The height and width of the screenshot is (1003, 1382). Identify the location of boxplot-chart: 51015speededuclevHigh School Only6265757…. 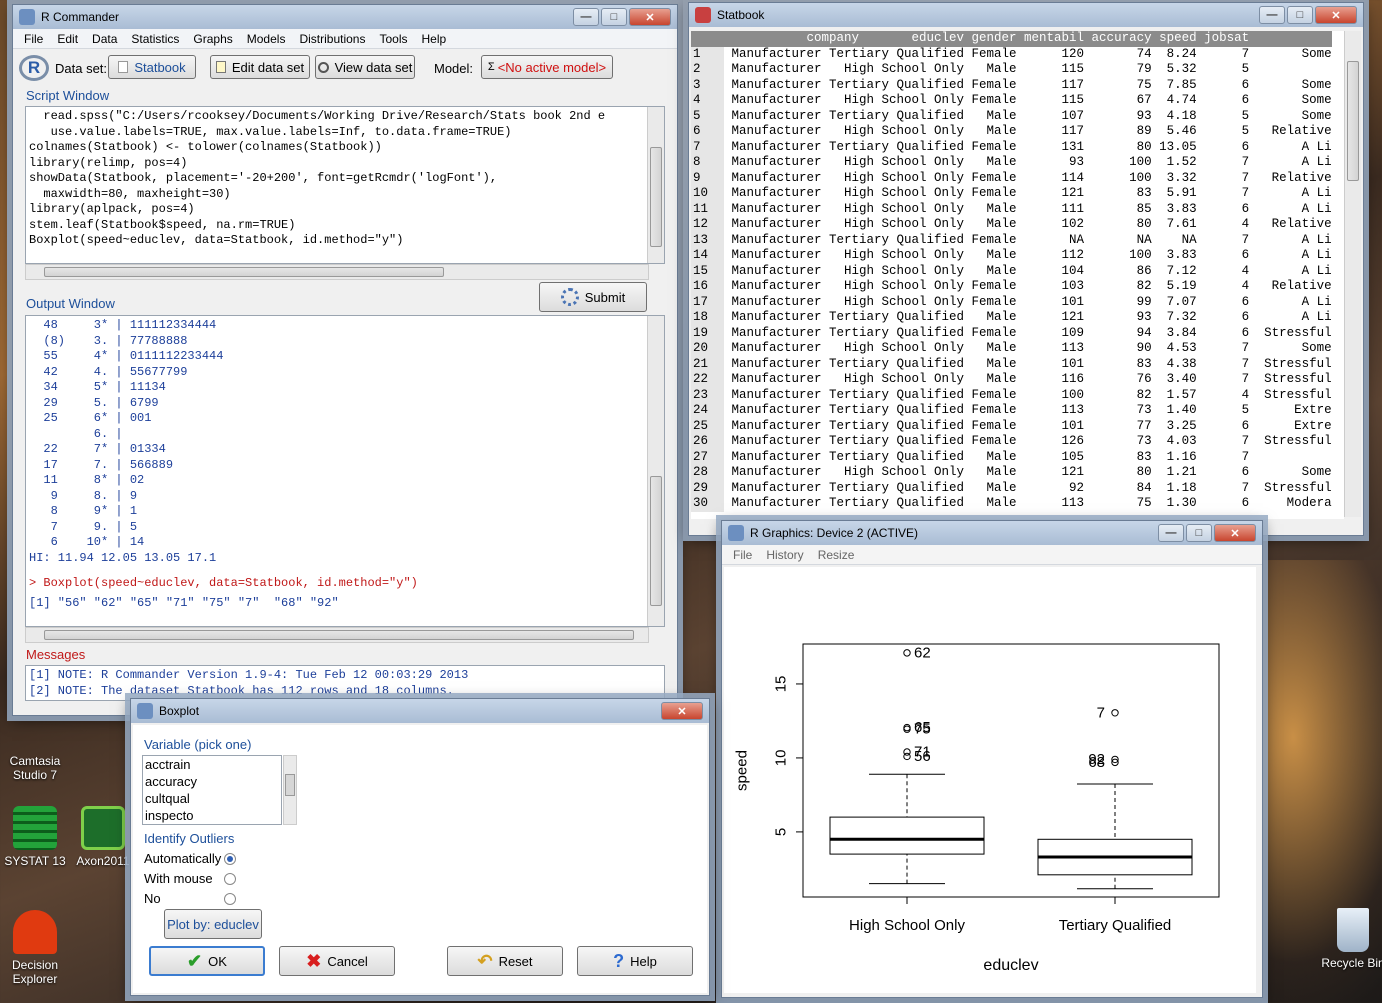
(977, 808).